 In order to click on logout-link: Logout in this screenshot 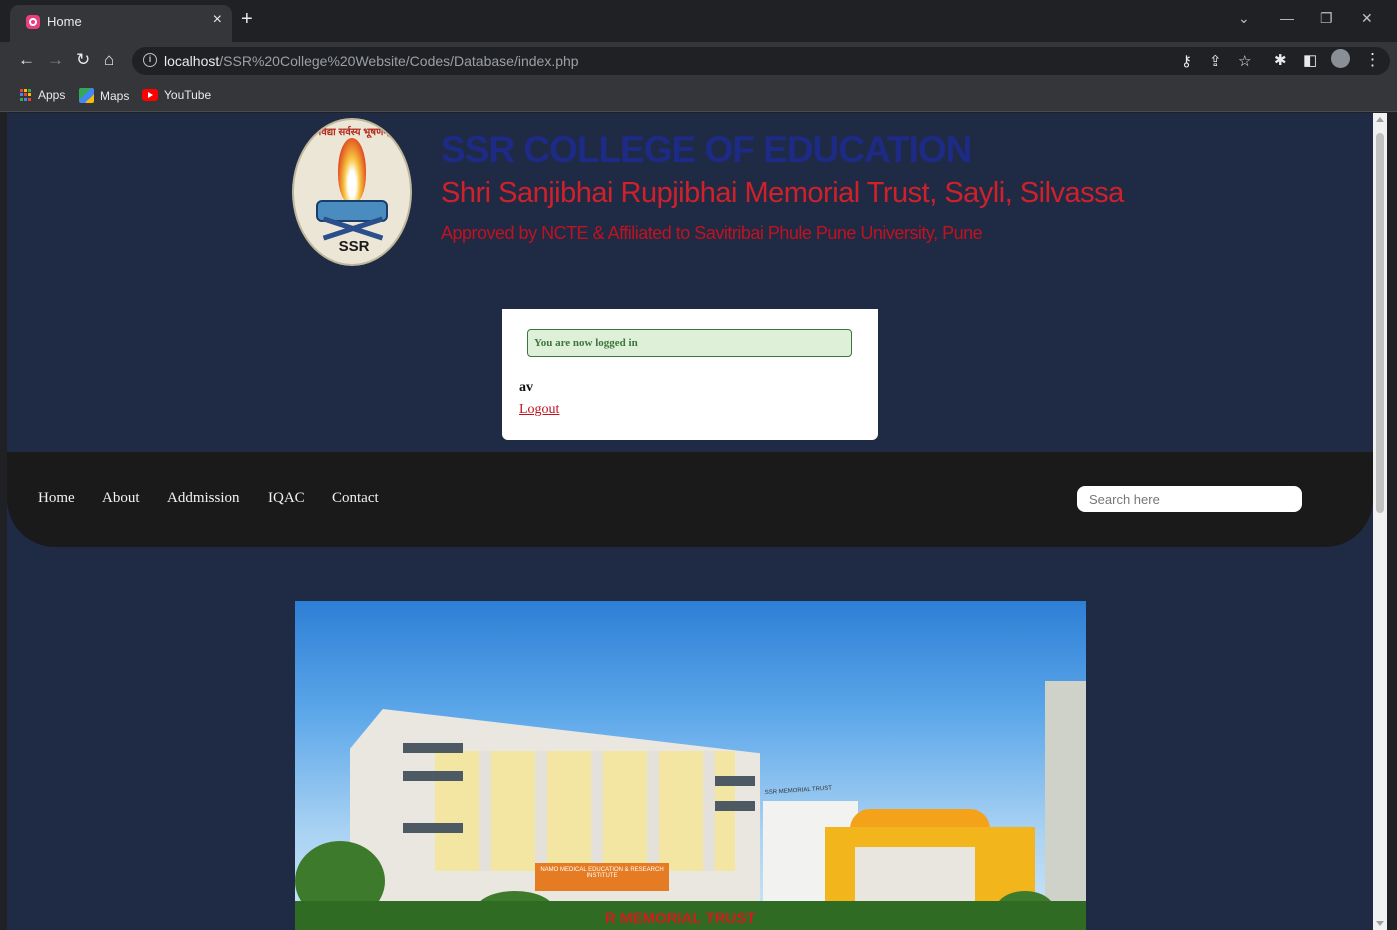, I will do `click(539, 410)`.